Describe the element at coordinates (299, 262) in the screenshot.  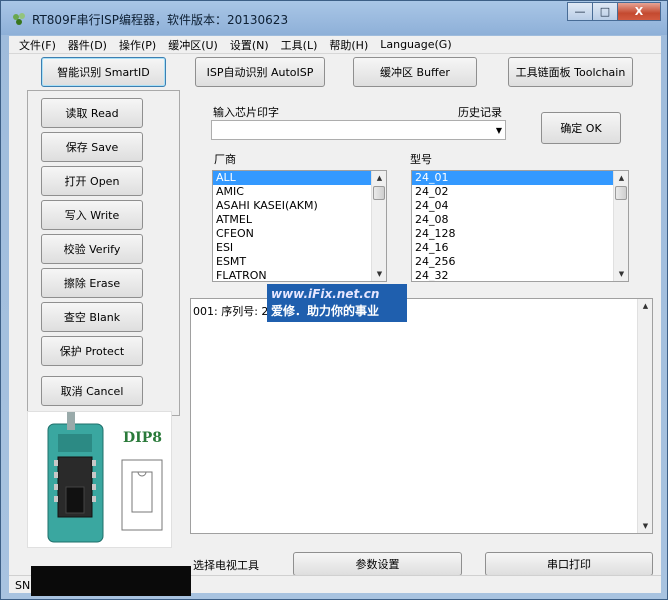
I see `list-item: ESMT` at that location.